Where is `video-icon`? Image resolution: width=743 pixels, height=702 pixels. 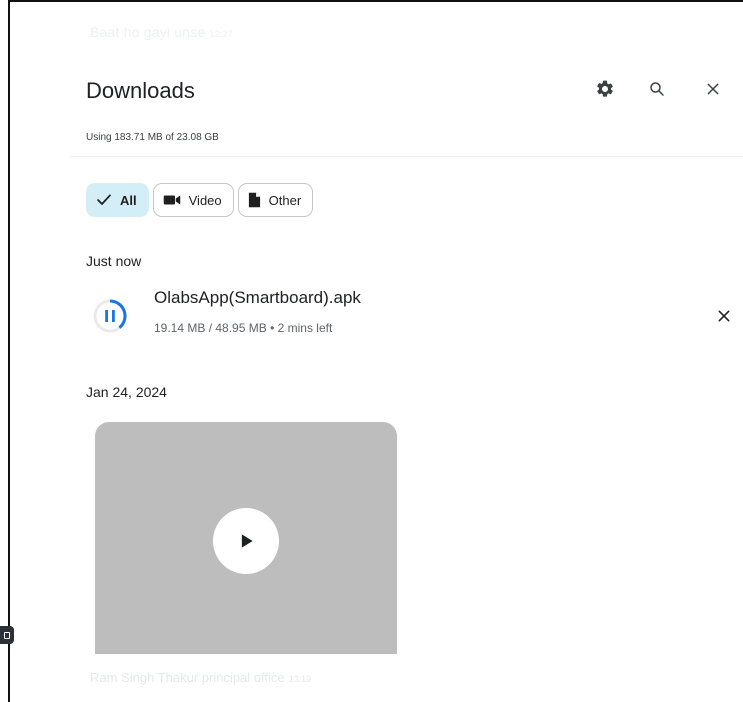 video-icon is located at coordinates (171, 200).